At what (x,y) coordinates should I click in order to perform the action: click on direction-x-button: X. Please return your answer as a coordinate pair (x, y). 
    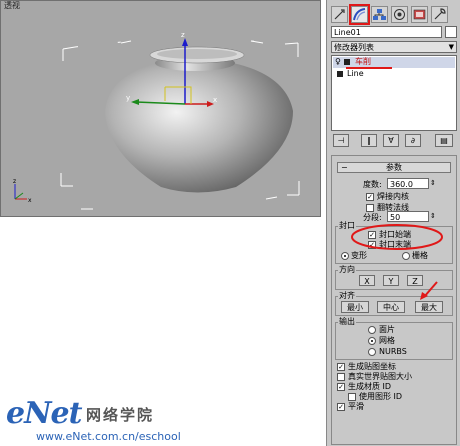
    Looking at the image, I should click on (367, 280).